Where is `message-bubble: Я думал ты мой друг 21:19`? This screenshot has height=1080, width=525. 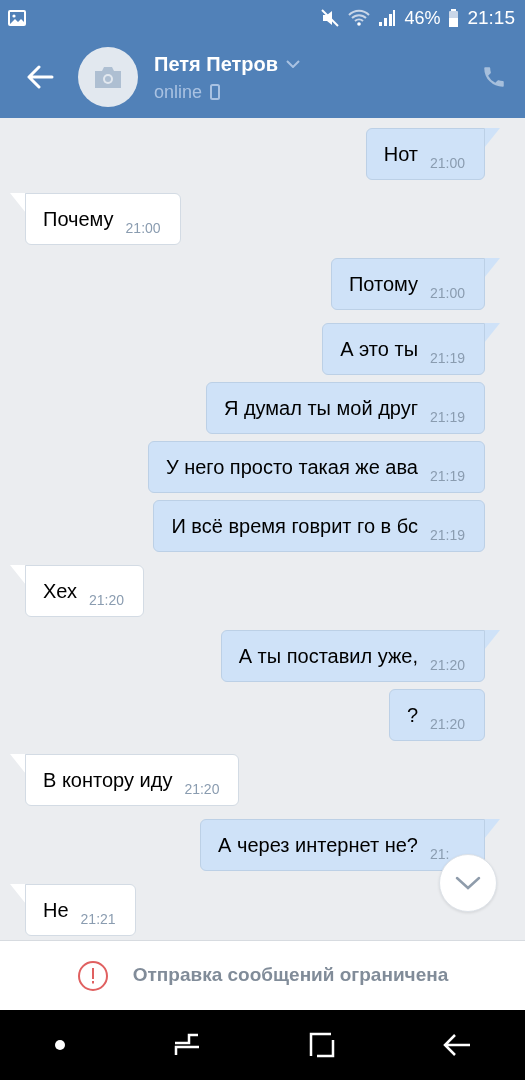 message-bubble: Я думал ты мой друг 21:19 is located at coordinates (345, 408).